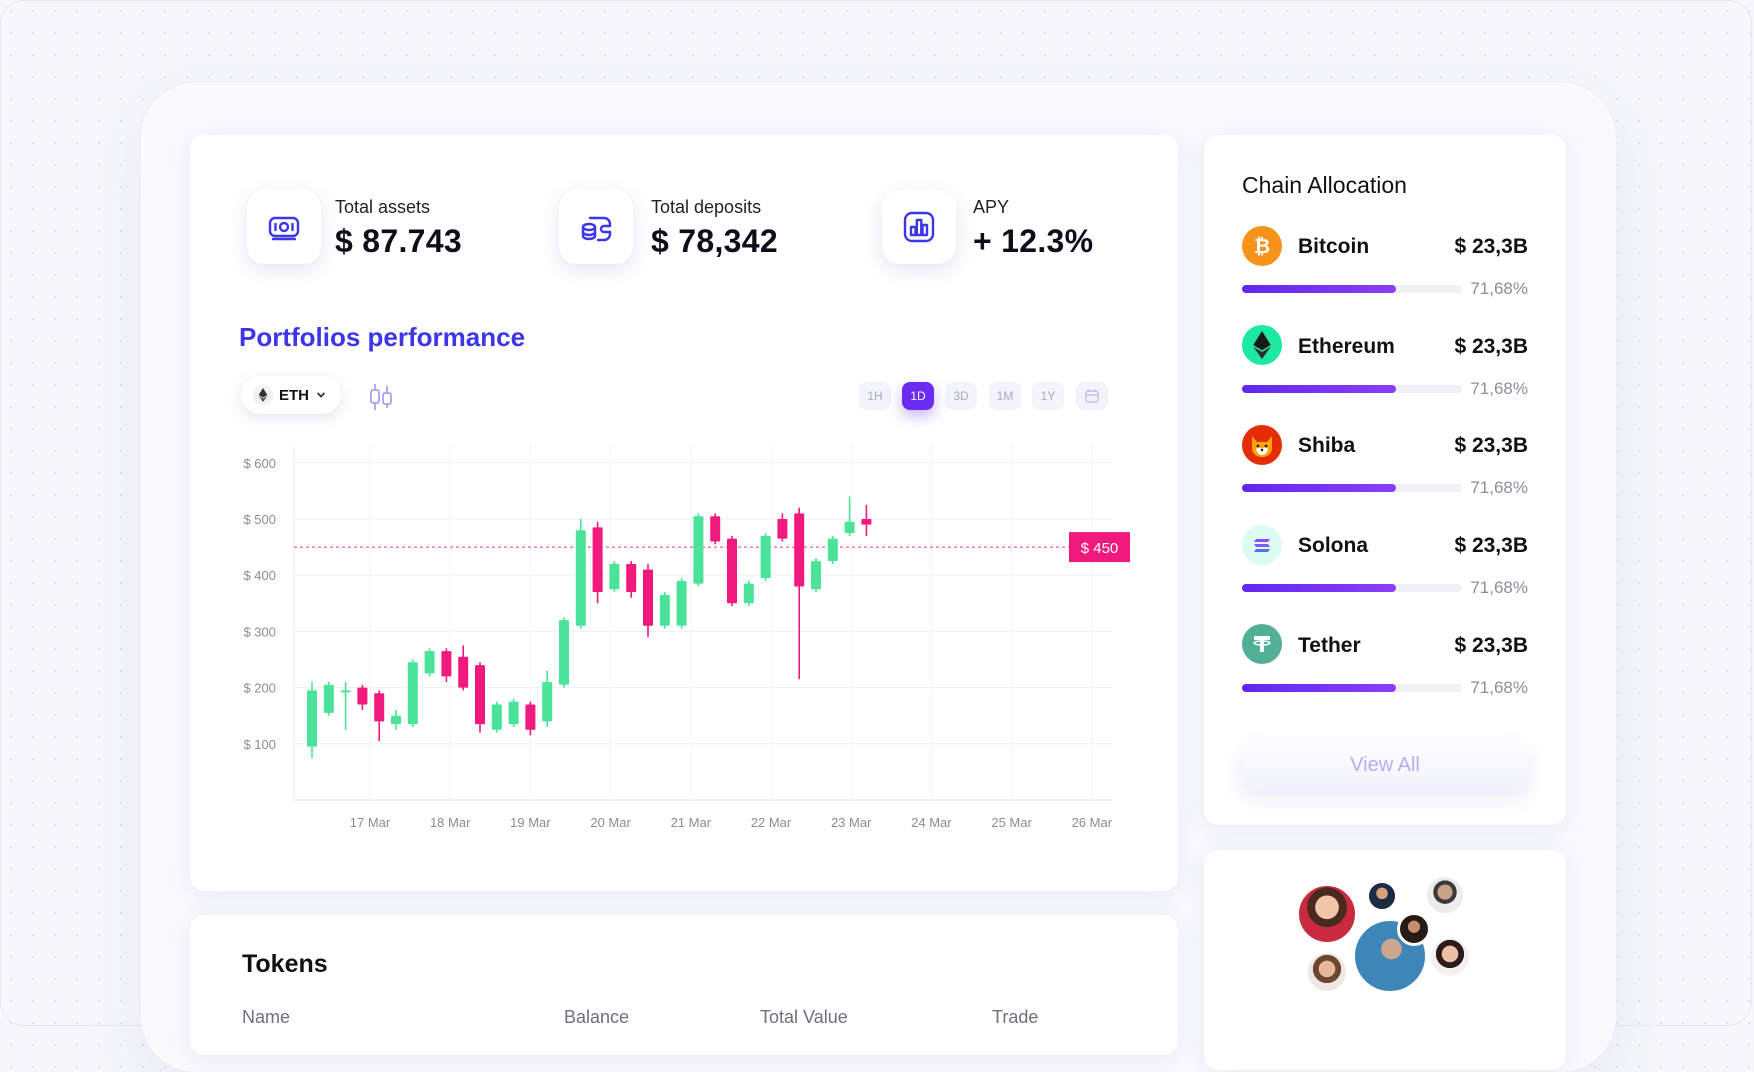 This screenshot has width=1754, height=1072. I want to click on timeframe-1d: 1D, so click(918, 396).